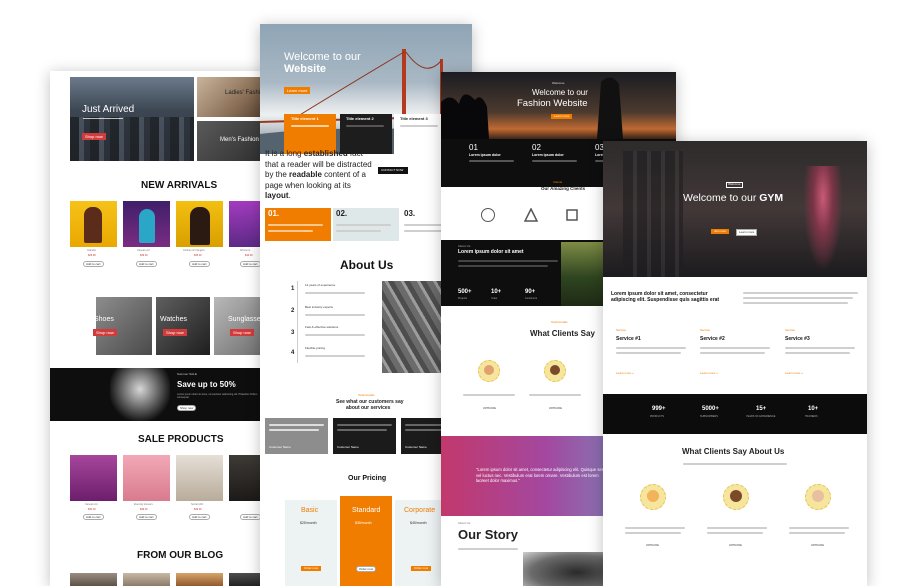 The height and width of the screenshot is (586, 900). What do you see at coordinates (712, 339) in the screenshot?
I see `service-title-2: Service #2` at bounding box center [712, 339].